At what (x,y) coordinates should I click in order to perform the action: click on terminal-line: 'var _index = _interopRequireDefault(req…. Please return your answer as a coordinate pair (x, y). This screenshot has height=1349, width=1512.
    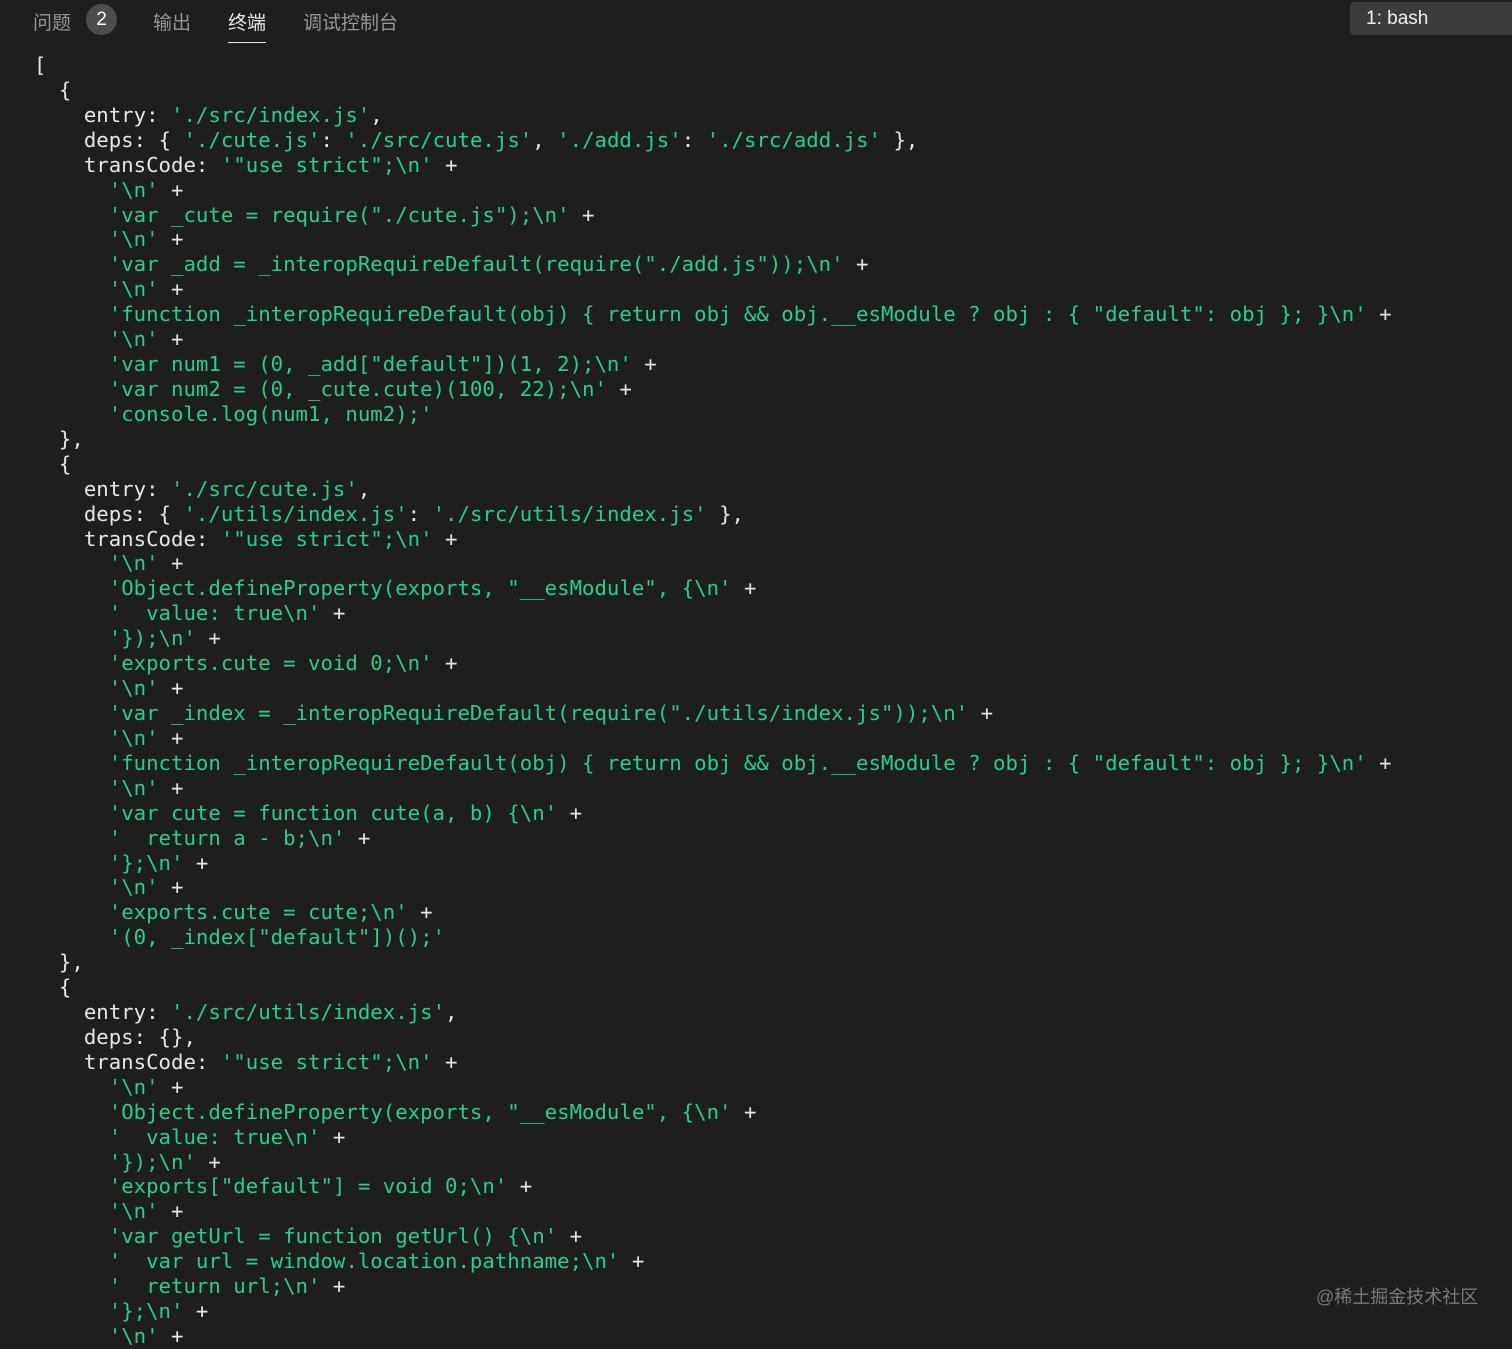
    Looking at the image, I should click on (713, 713).